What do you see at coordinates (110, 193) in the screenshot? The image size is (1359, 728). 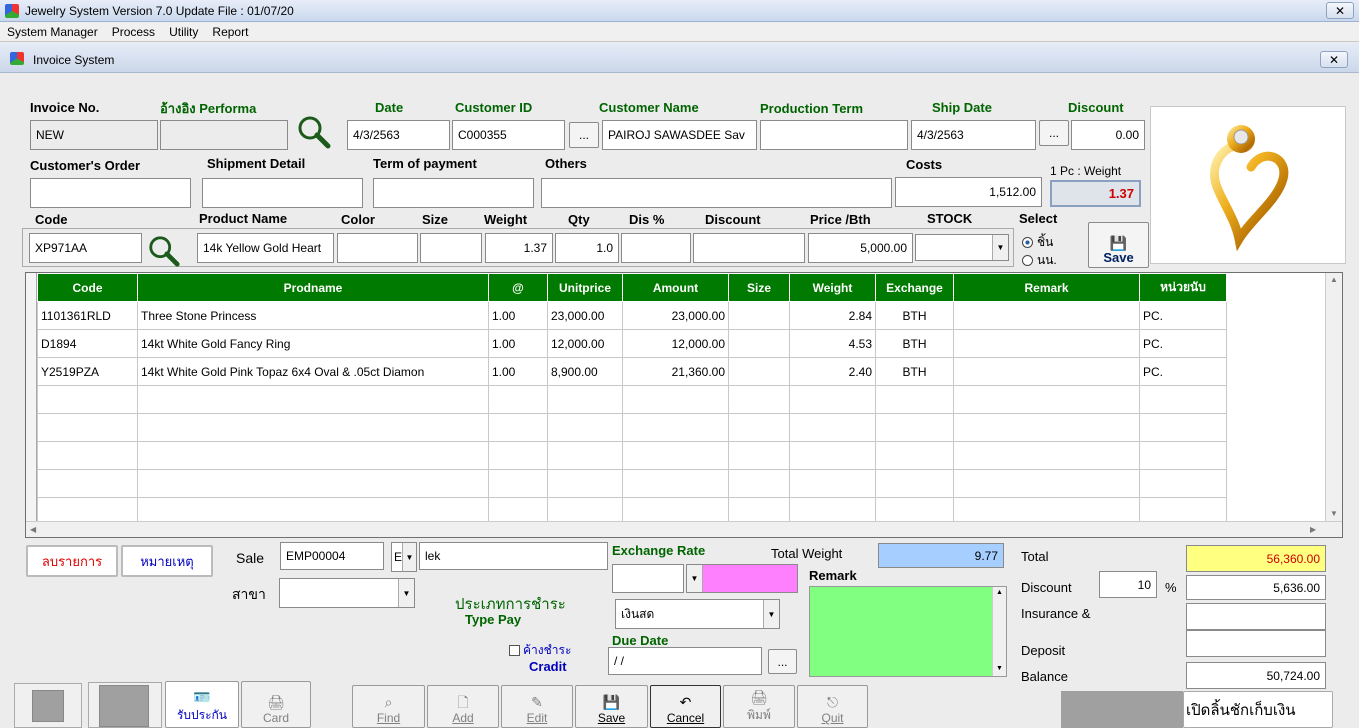 I see `customers-order-field` at bounding box center [110, 193].